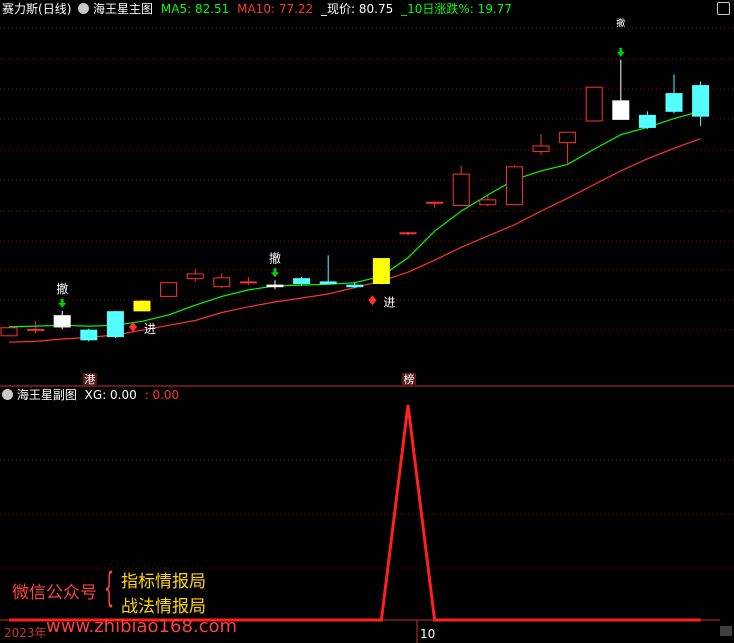  What do you see at coordinates (357, 9) in the screenshot?
I see `price-label: _现价: 80.75` at bounding box center [357, 9].